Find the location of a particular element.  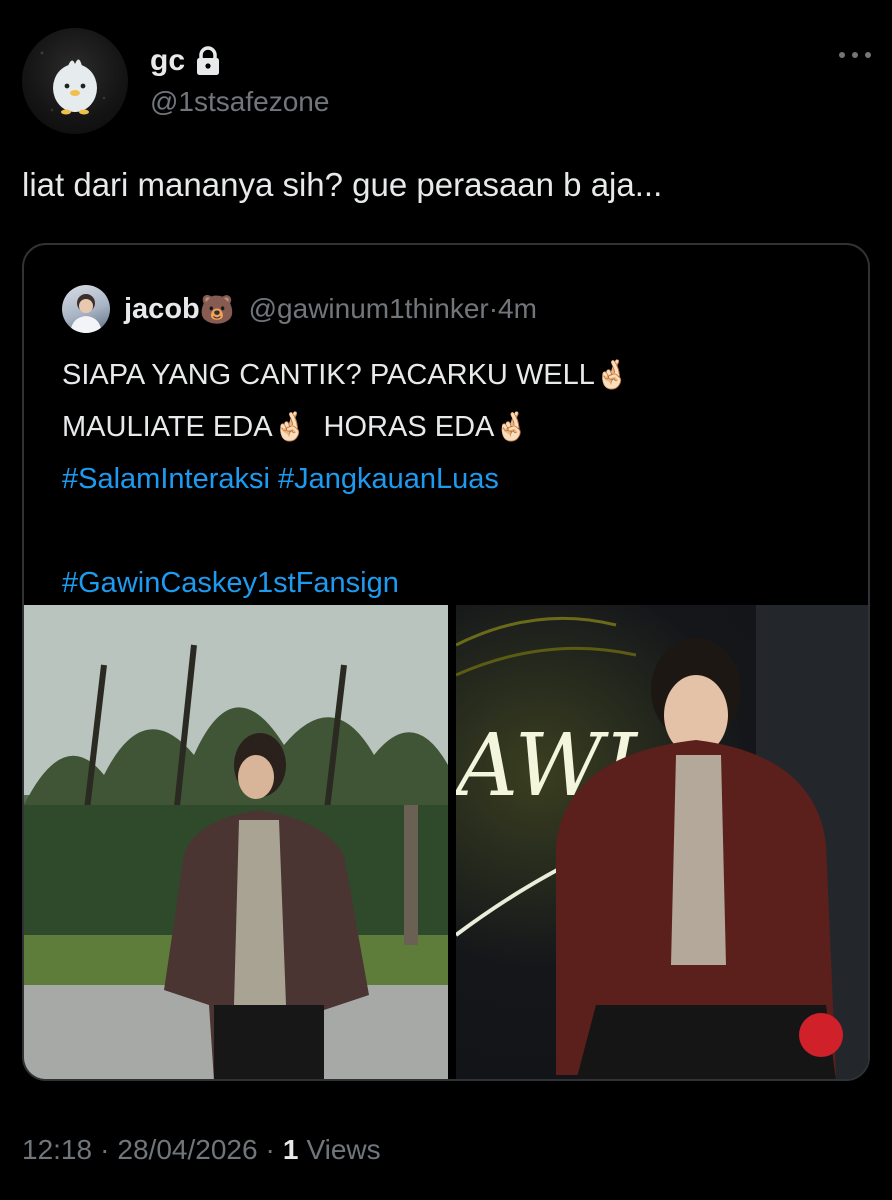

tweet-time: 12:18 is located at coordinates (57, 1150).